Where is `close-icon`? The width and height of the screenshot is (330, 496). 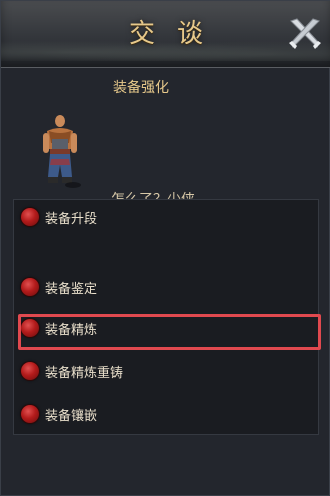
close-icon is located at coordinates (305, 33).